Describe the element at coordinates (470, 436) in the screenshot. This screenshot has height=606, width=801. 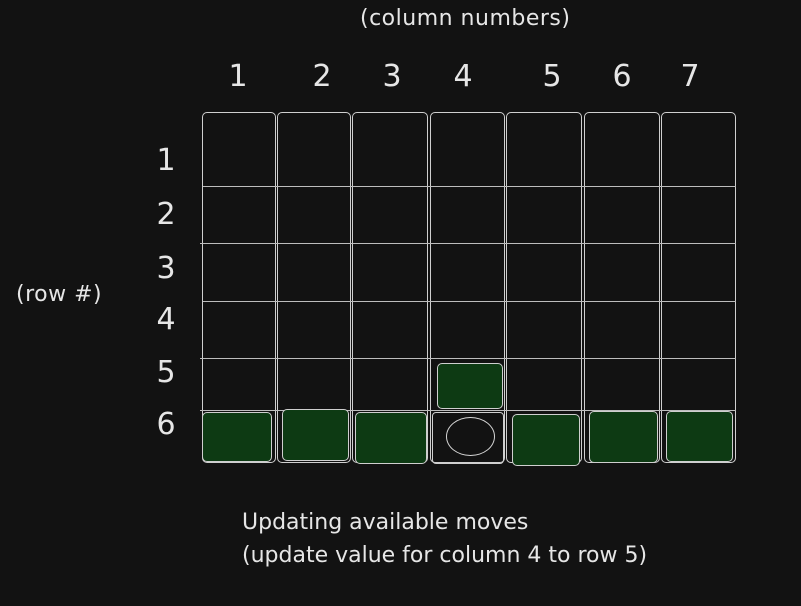
I see `available-move-marker` at that location.